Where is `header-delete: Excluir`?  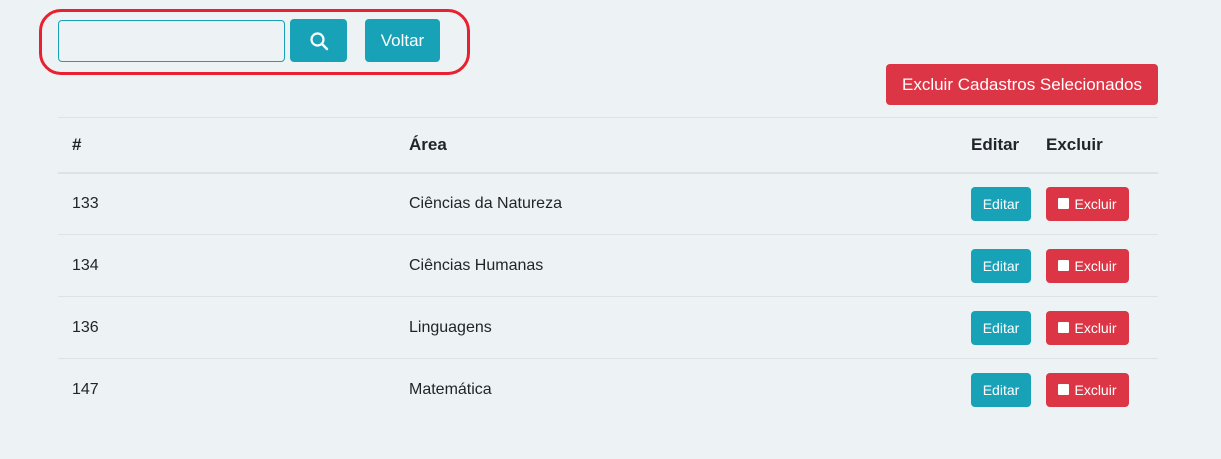 header-delete: Excluir is located at coordinates (1074, 144).